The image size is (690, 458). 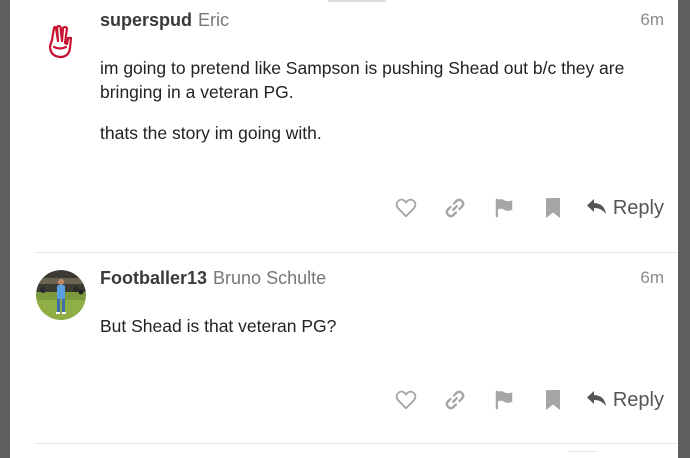 I want to click on username: Footballer13, so click(x=153, y=278).